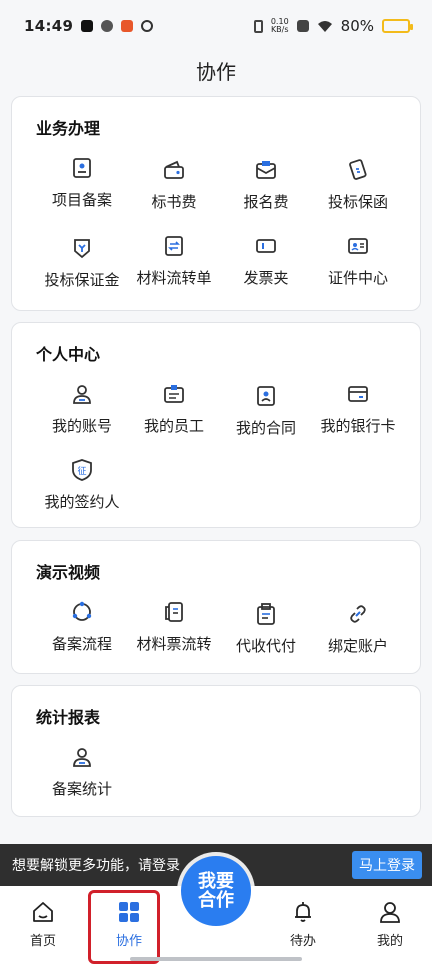 The image size is (432, 964). What do you see at coordinates (82, 485) in the screenshot?
I see `item-my-signers: 征 我的签约人` at bounding box center [82, 485].